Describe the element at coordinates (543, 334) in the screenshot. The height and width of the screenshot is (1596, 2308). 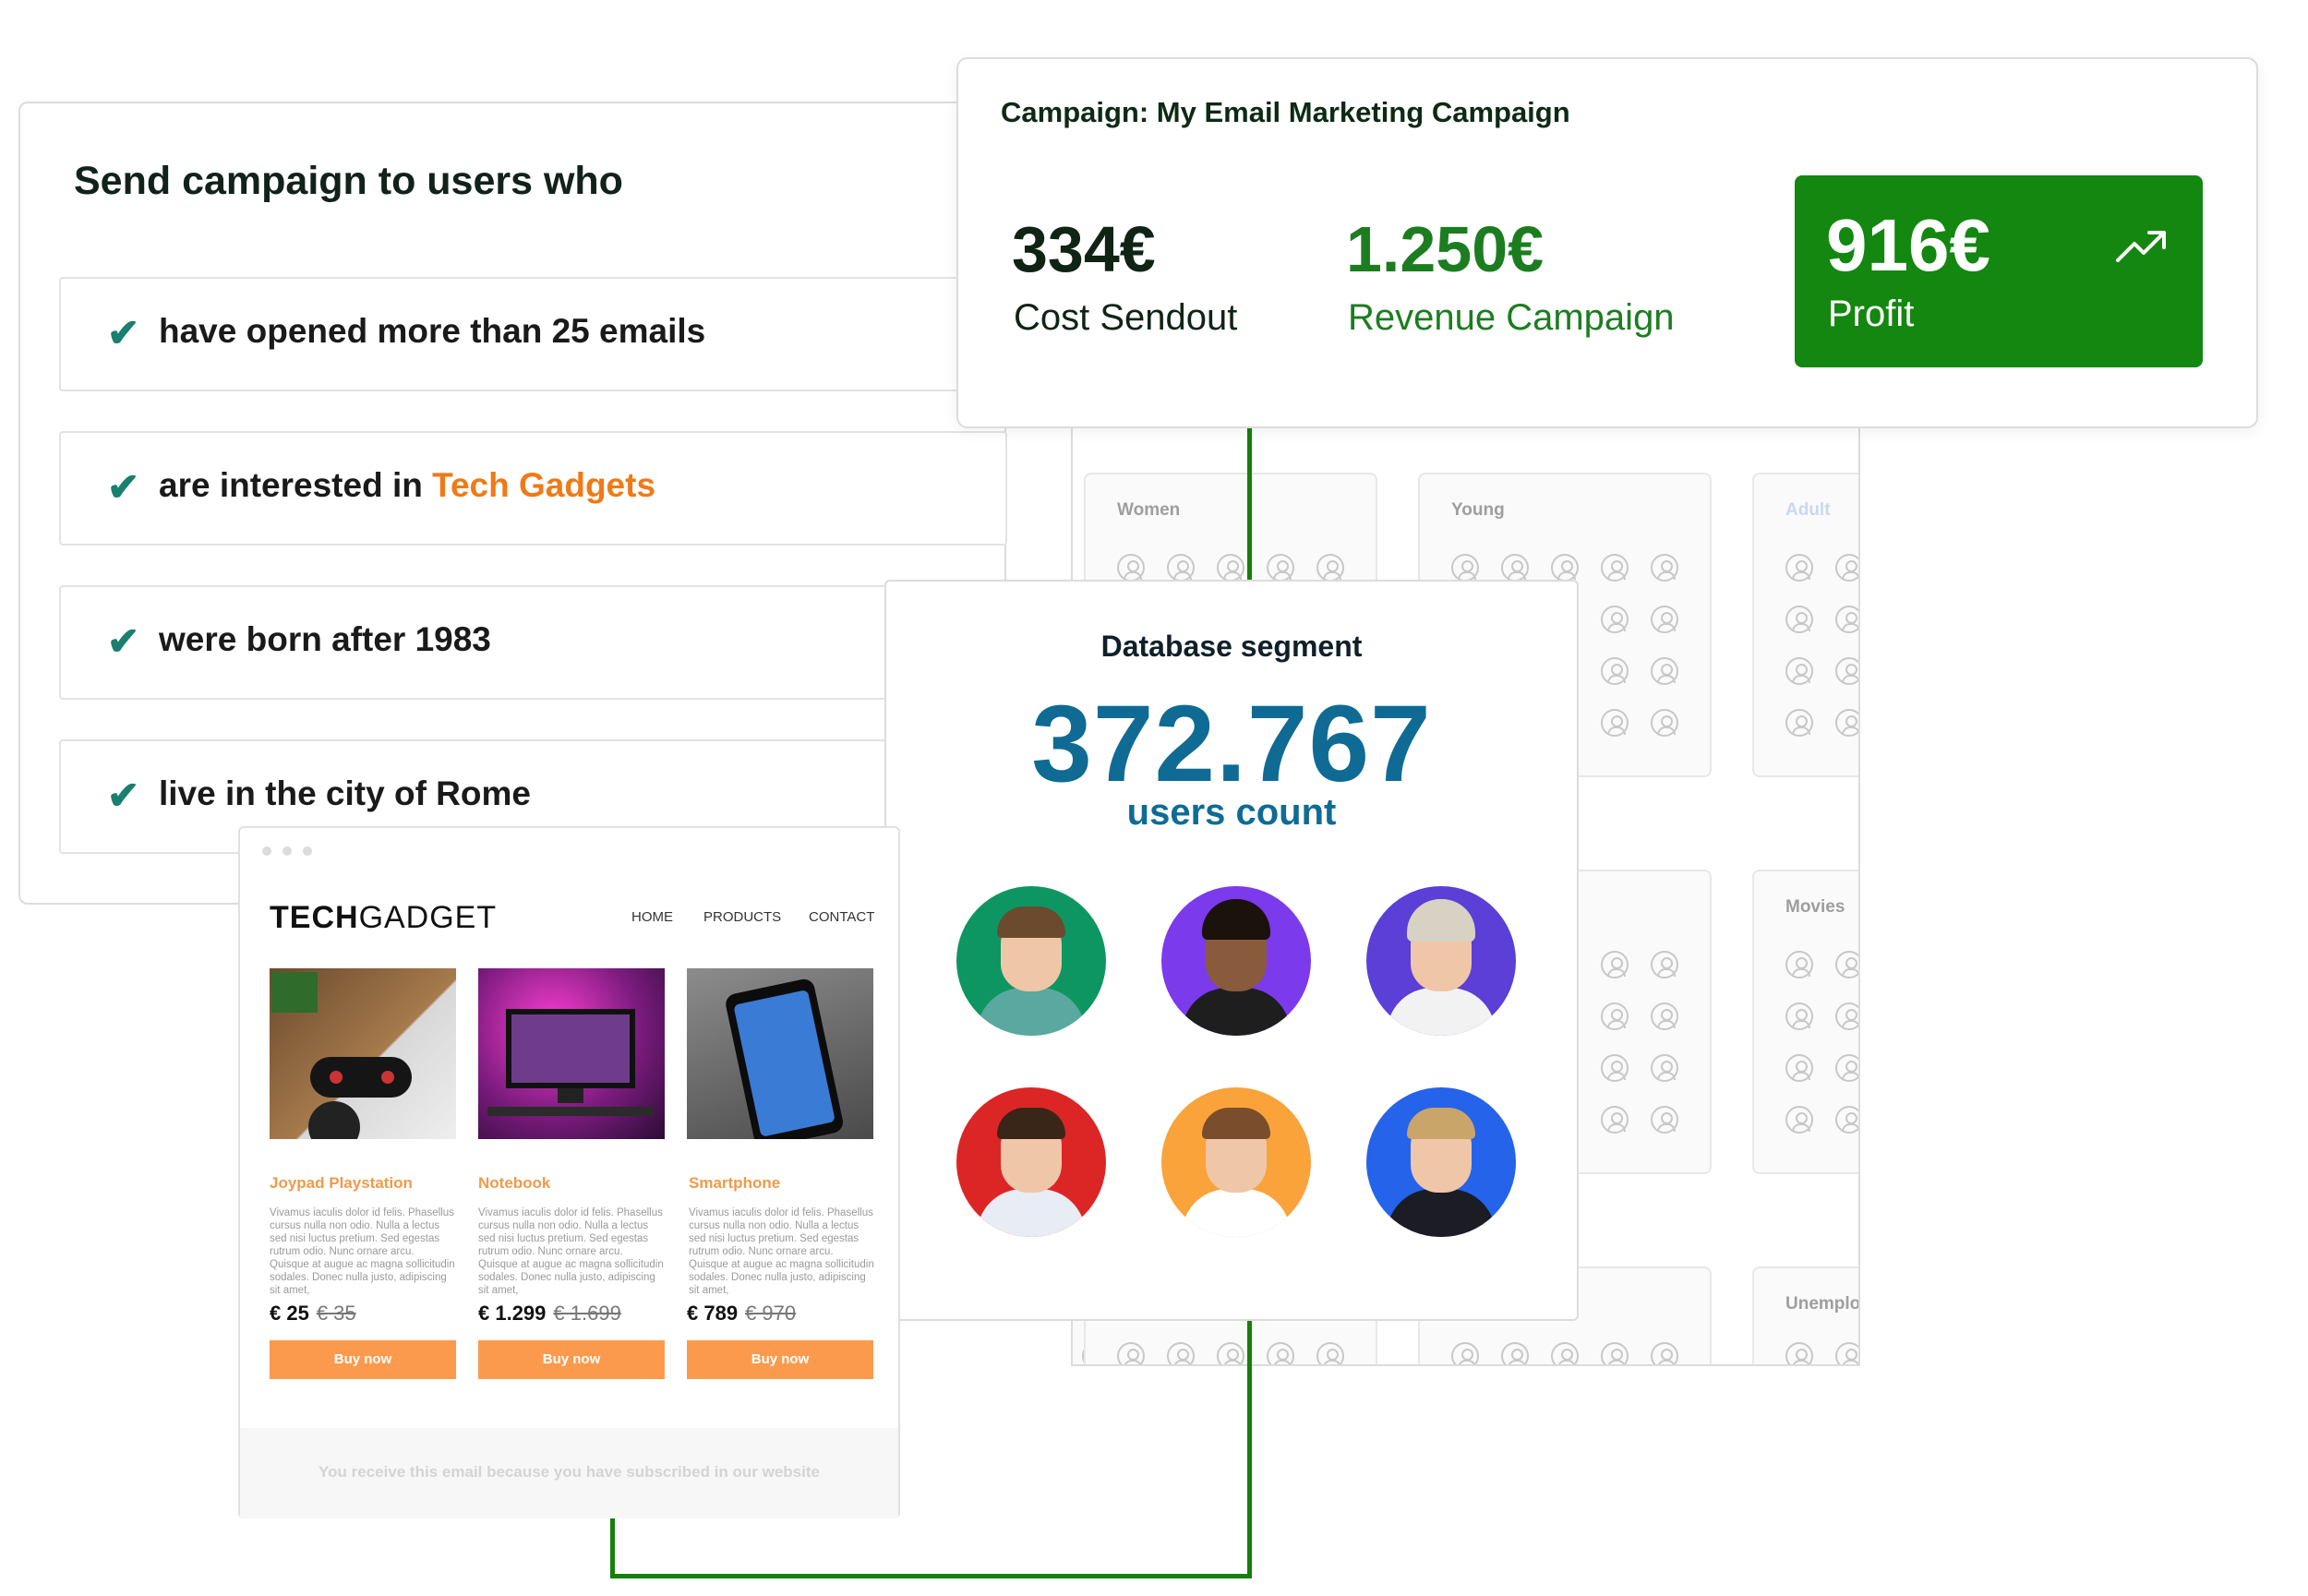
I see `criteria-row-opened-emails: ✔ have opened more than 25 emails` at that location.